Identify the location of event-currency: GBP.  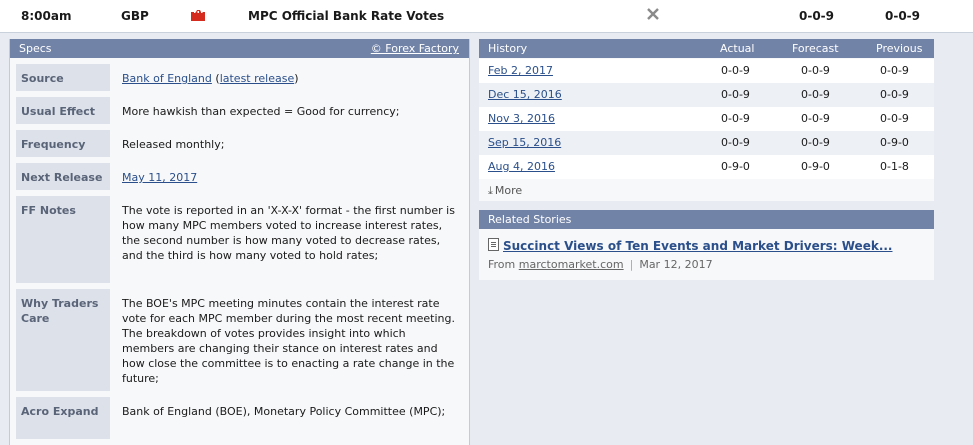
(135, 16).